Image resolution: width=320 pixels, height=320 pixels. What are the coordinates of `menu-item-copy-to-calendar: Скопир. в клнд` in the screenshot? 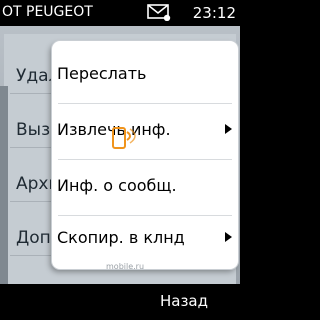 It's located at (145, 239).